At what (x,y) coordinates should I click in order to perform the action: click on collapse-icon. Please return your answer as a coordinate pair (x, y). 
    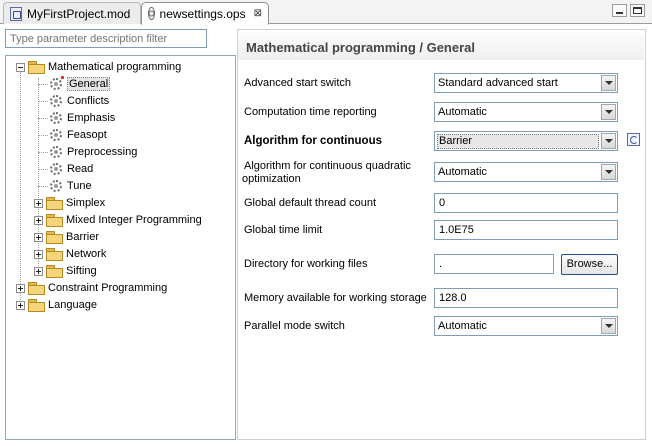
    Looking at the image, I should click on (20, 67).